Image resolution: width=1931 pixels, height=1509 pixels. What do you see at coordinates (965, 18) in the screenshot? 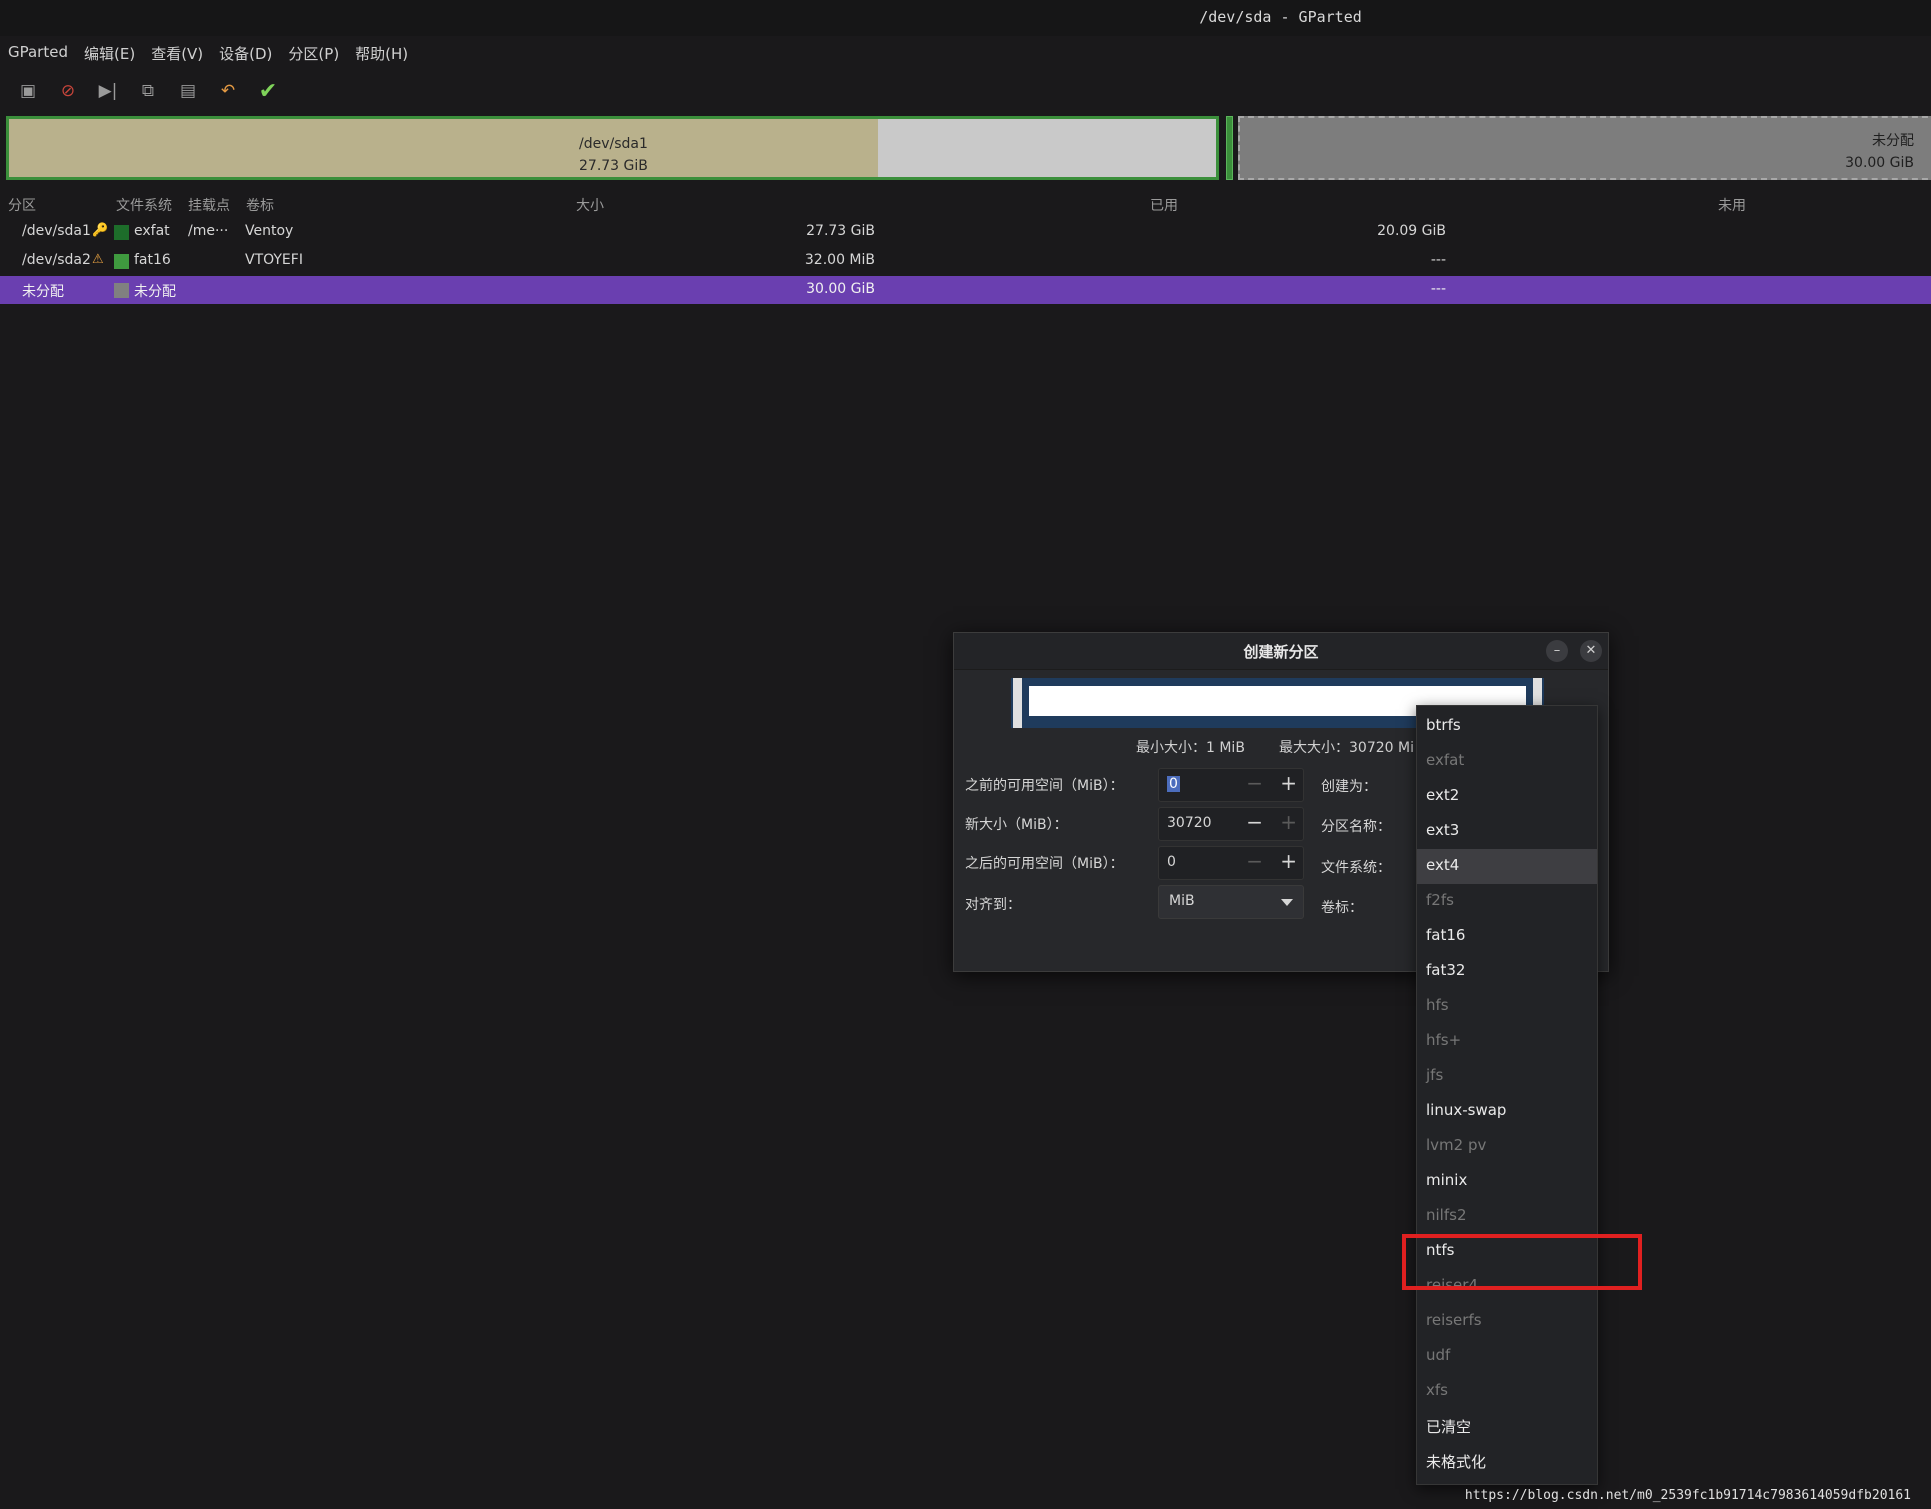
I see `title-bar: /dev/sda - GParted` at bounding box center [965, 18].